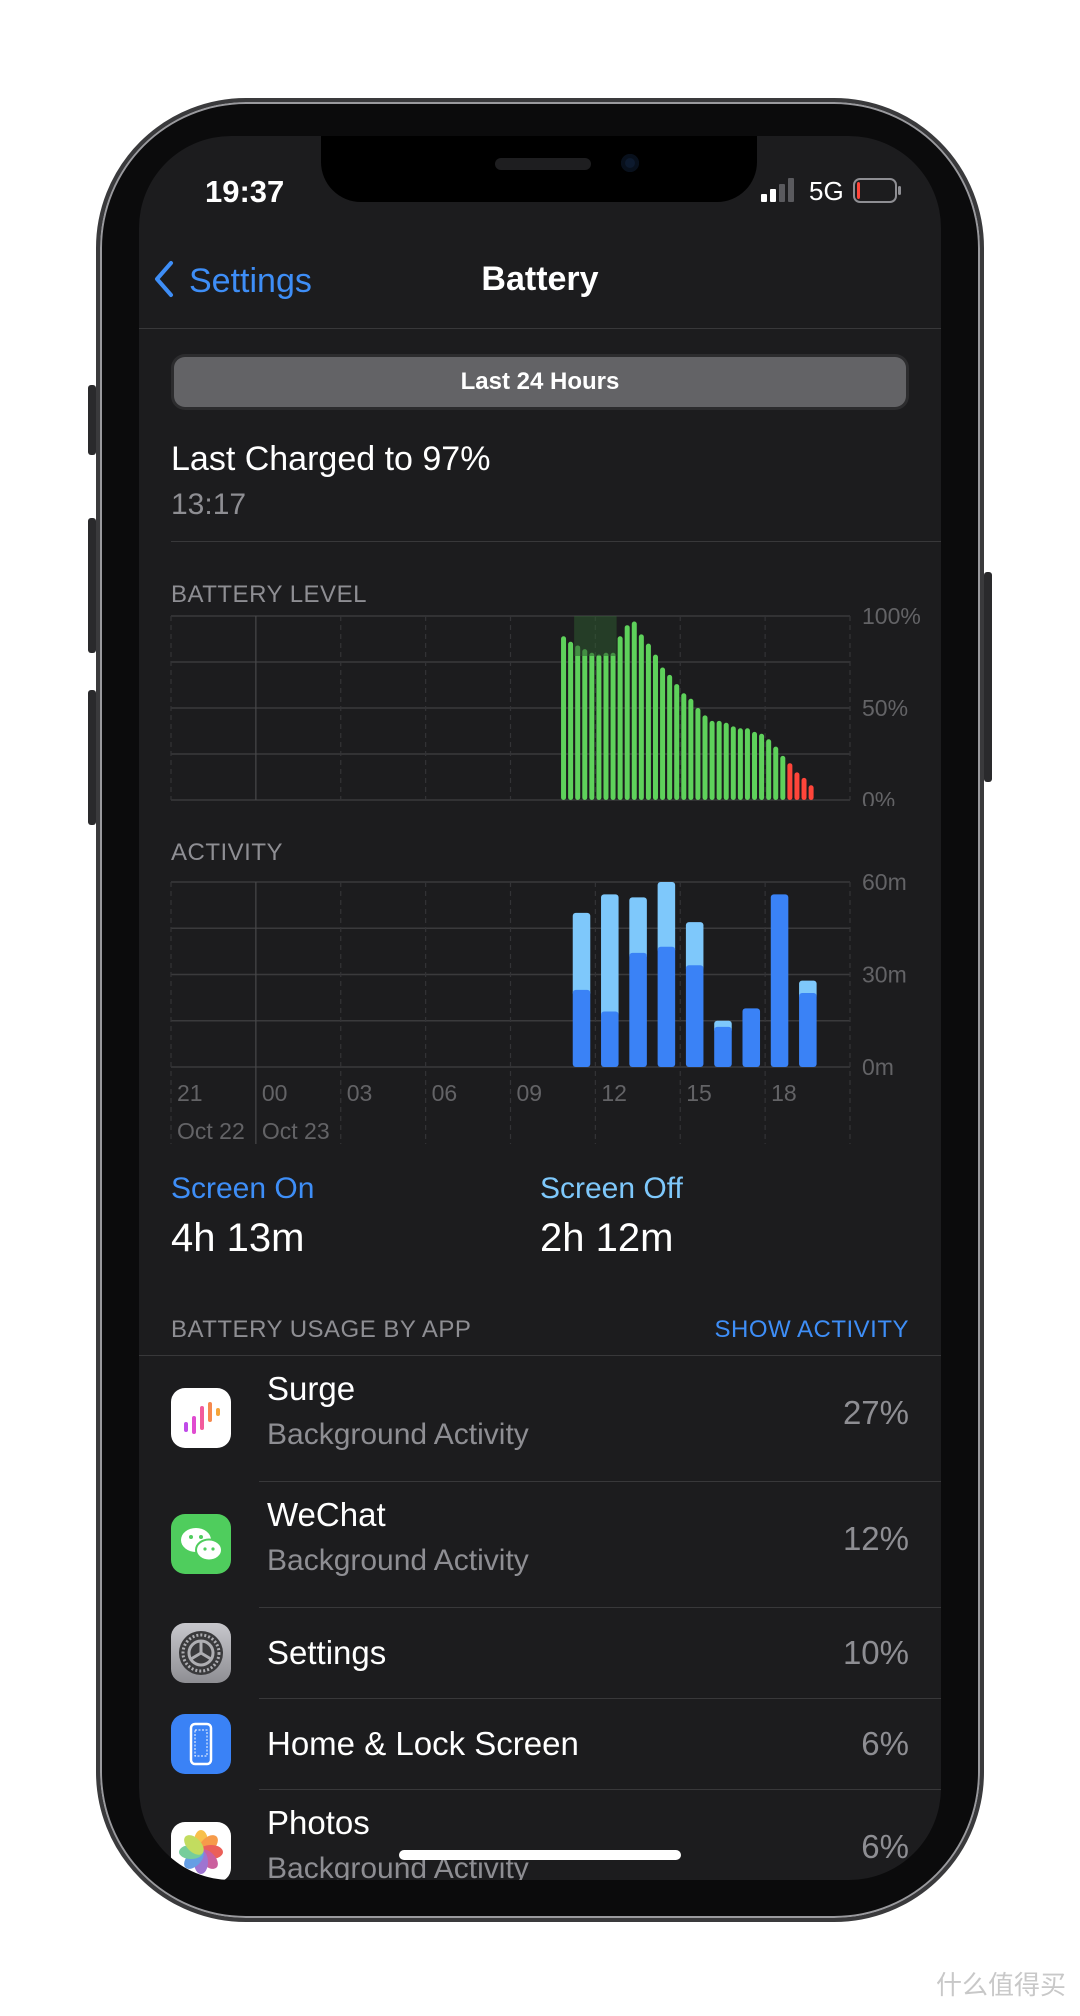 The height and width of the screenshot is (2016, 1080). I want to click on x-tick-label: 03, so click(360, 1093).